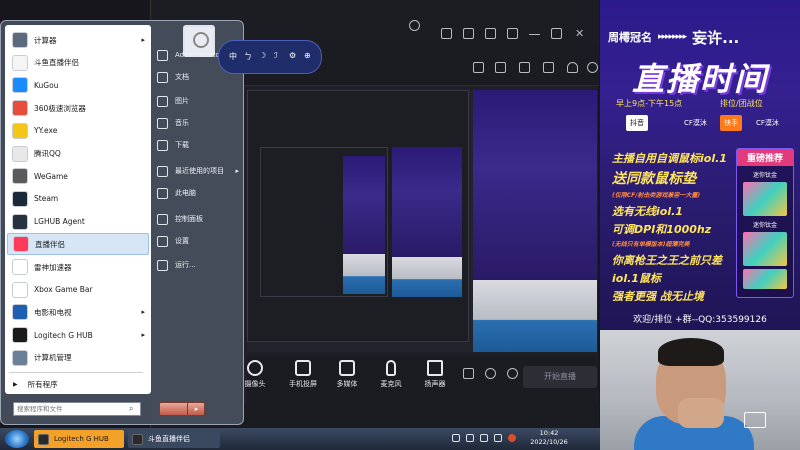 This screenshot has width=800, height=450. I want to click on start-menu-program: KuGou, so click(78, 85).